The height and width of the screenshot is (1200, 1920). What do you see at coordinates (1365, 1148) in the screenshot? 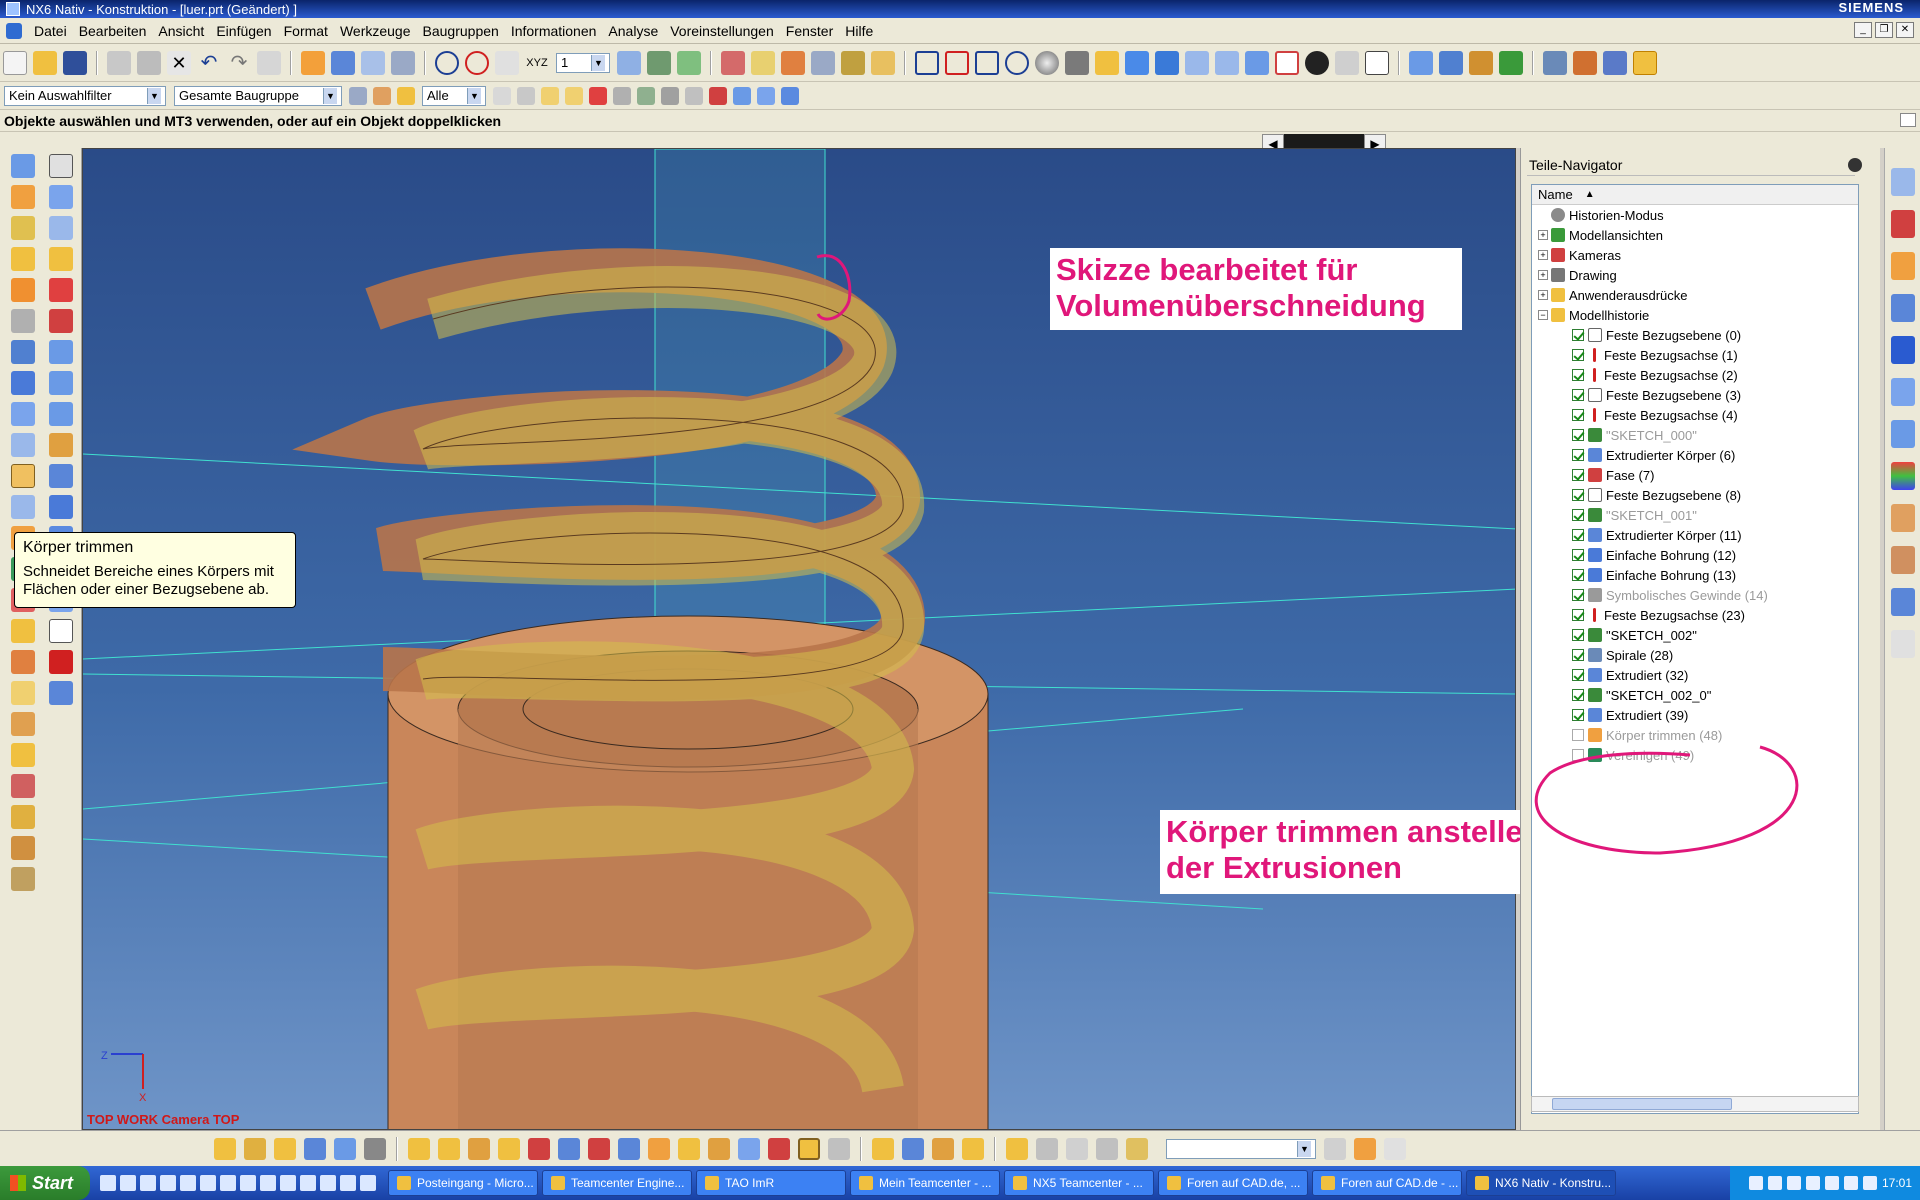
I see `move-object-icon` at bounding box center [1365, 1148].